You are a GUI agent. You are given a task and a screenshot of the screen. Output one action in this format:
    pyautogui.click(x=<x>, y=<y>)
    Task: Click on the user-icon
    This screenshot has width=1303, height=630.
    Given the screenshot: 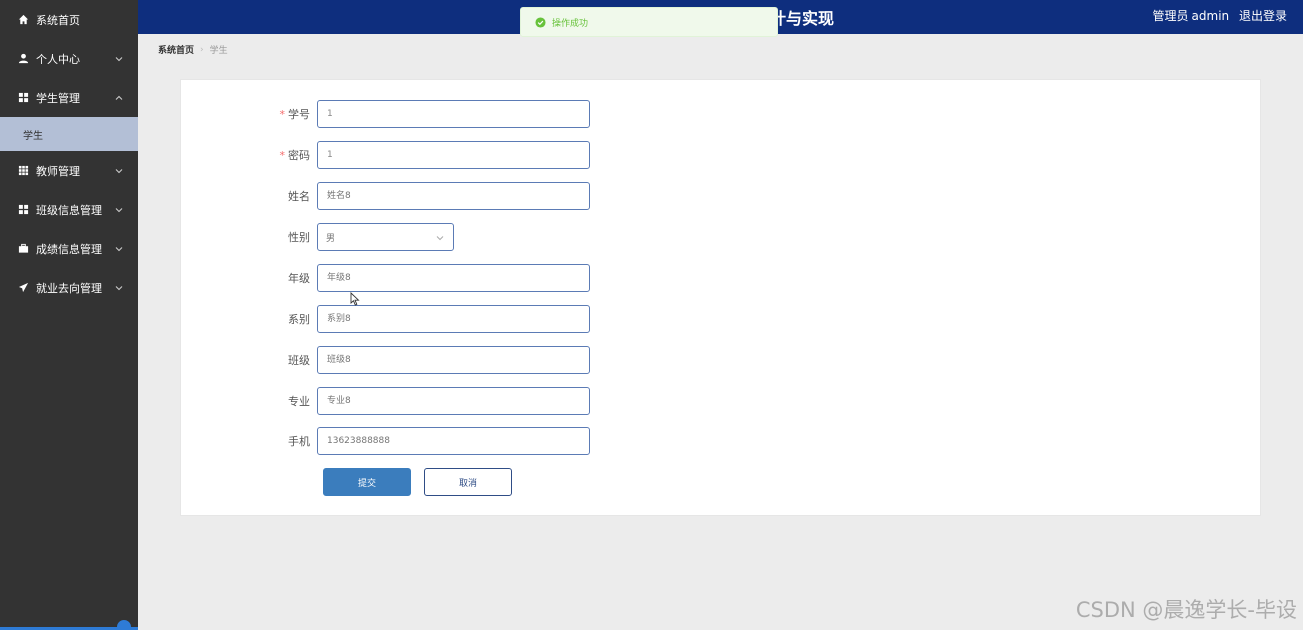 What is the action you would take?
    pyautogui.click(x=23, y=59)
    